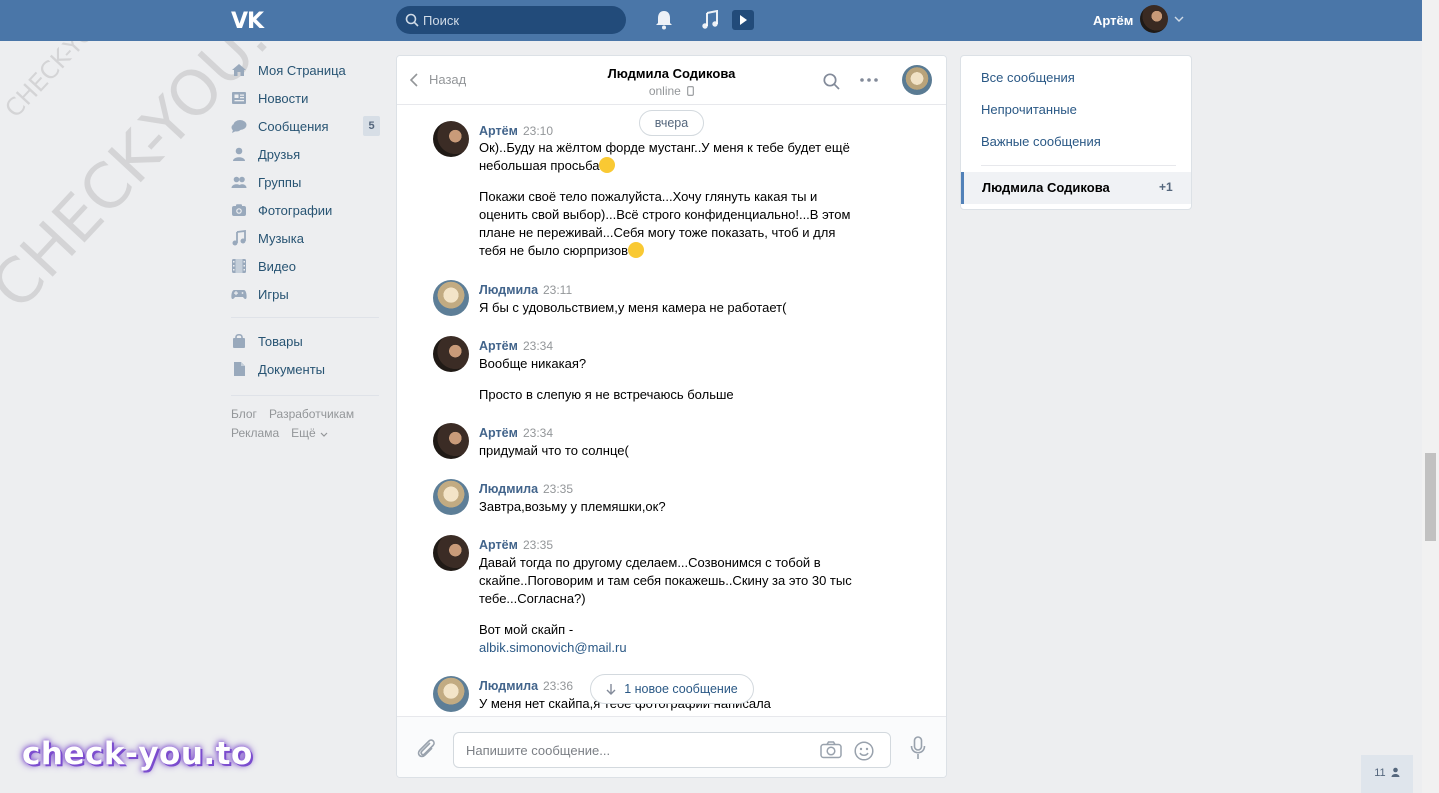 This screenshot has width=1439, height=793. I want to click on menu-item-label: Группы, so click(280, 182).